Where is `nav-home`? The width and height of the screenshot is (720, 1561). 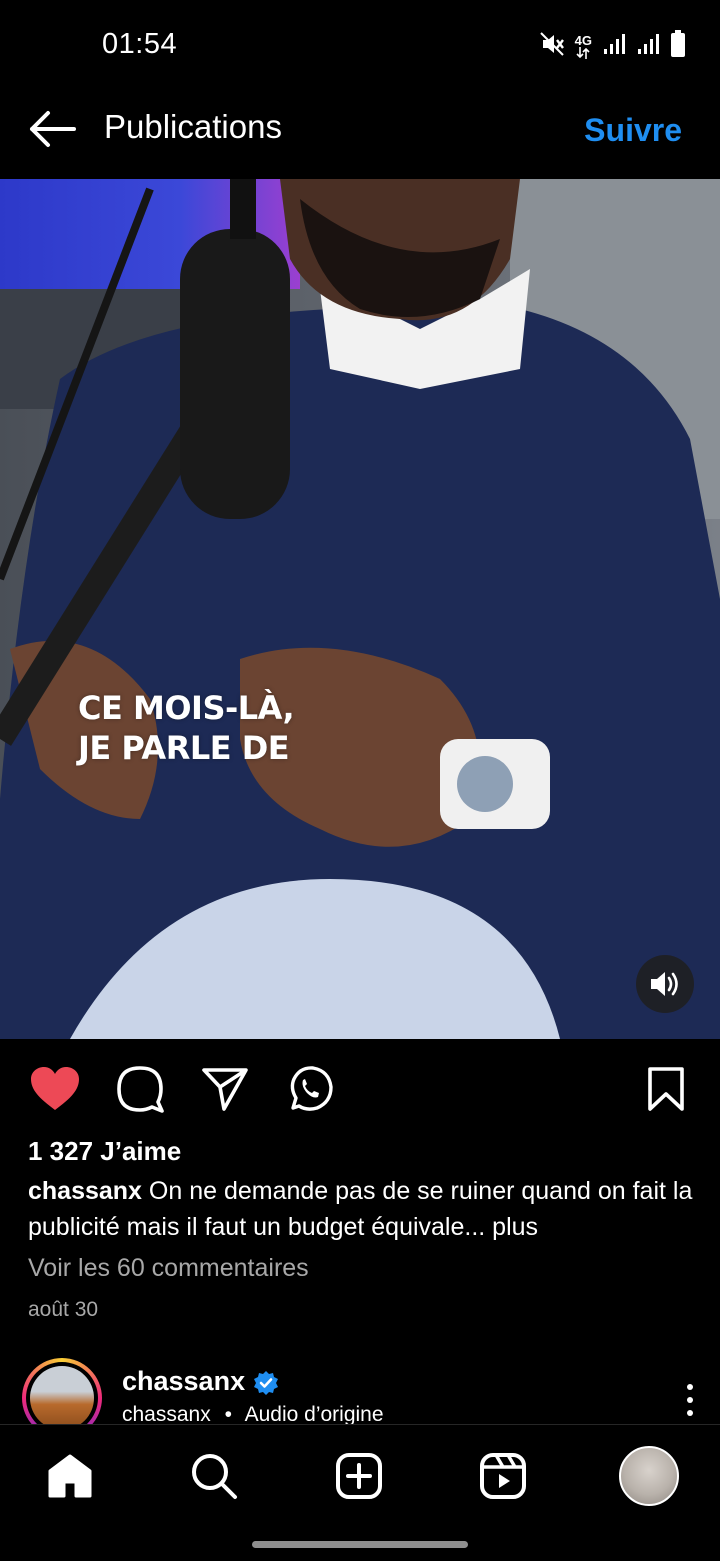 nav-home is located at coordinates (70, 1476).